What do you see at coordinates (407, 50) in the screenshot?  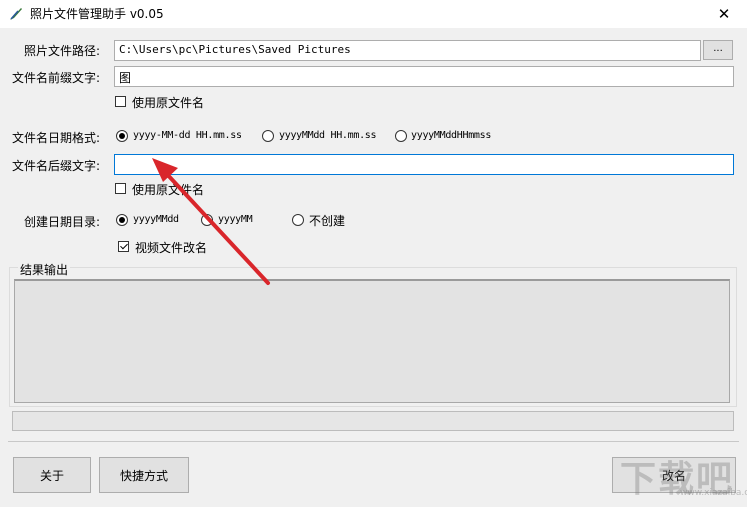 I see `path-input: C:\Users\pc\Pictures\Saved Pictures` at bounding box center [407, 50].